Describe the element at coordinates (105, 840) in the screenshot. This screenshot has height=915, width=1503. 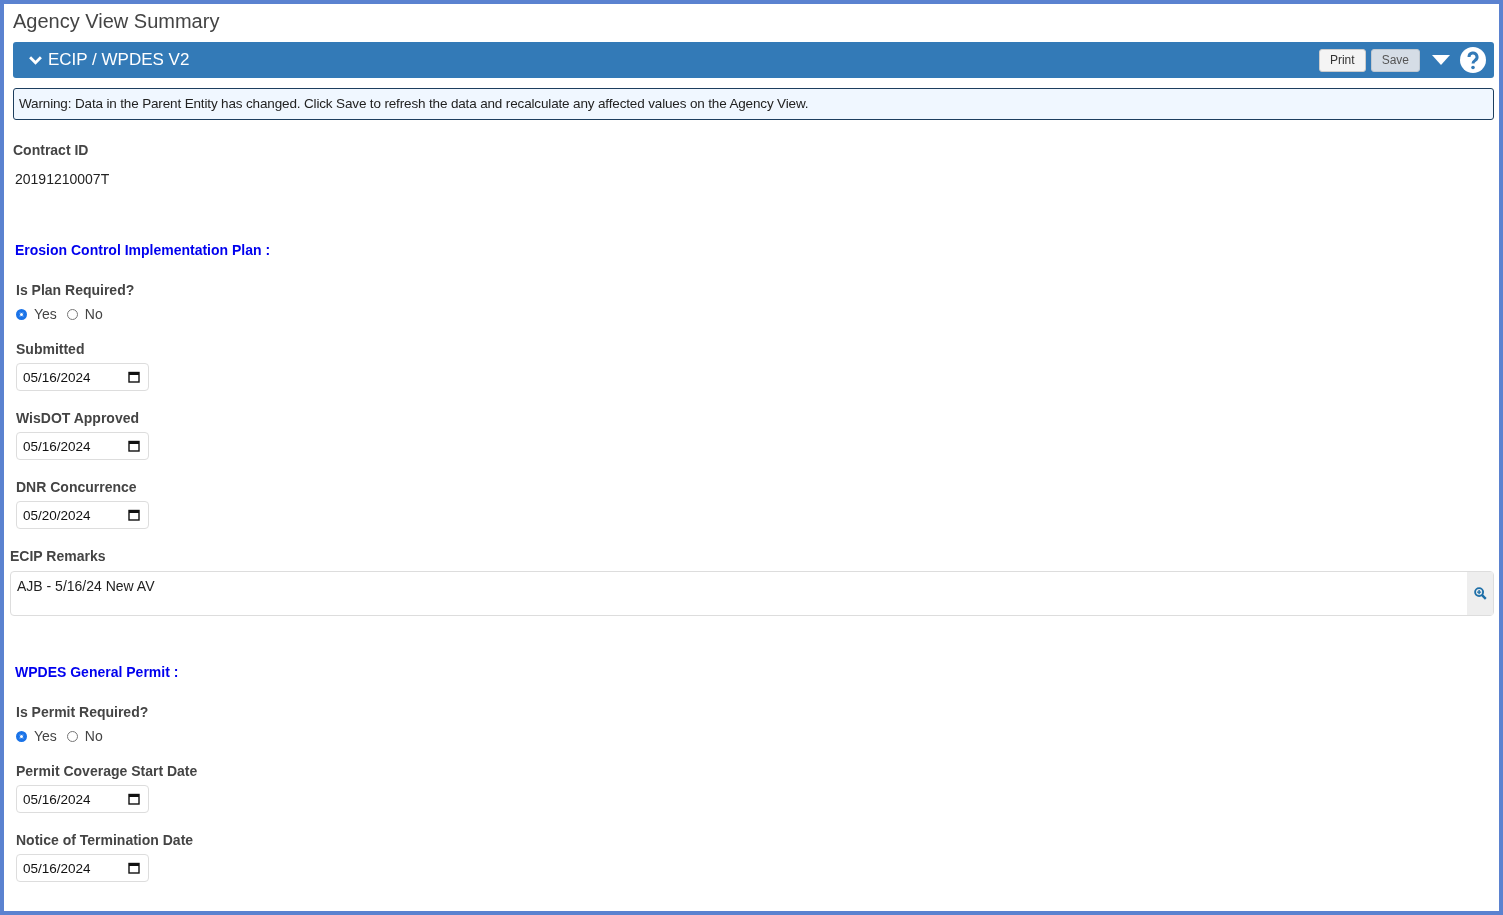
I see `field-label: Notice of Termination Date` at that location.